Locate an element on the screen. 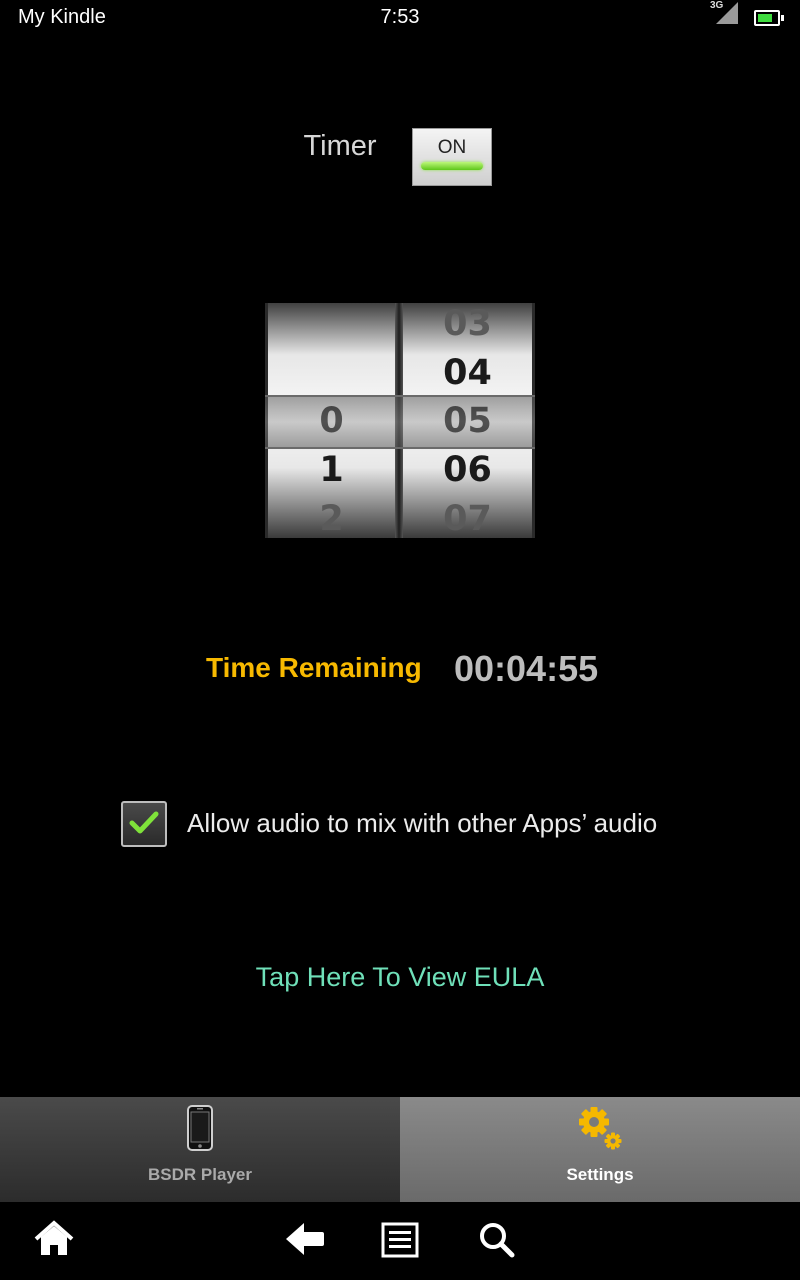 Image resolution: width=800 pixels, height=1280 pixels. back-button is located at coordinates (305, 1241).